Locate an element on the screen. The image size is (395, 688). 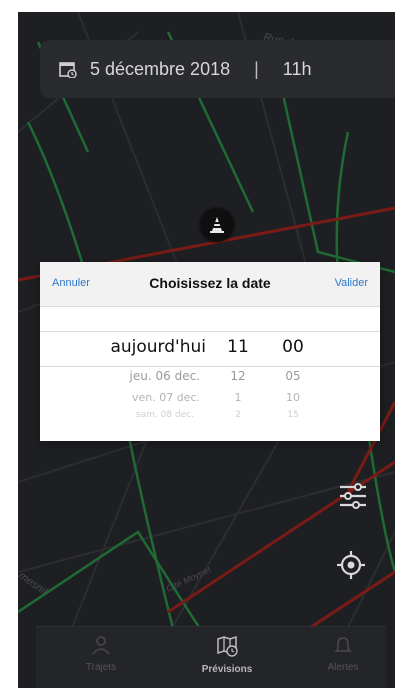
date-option: sam. 08 dec. is located at coordinates (146, 415).